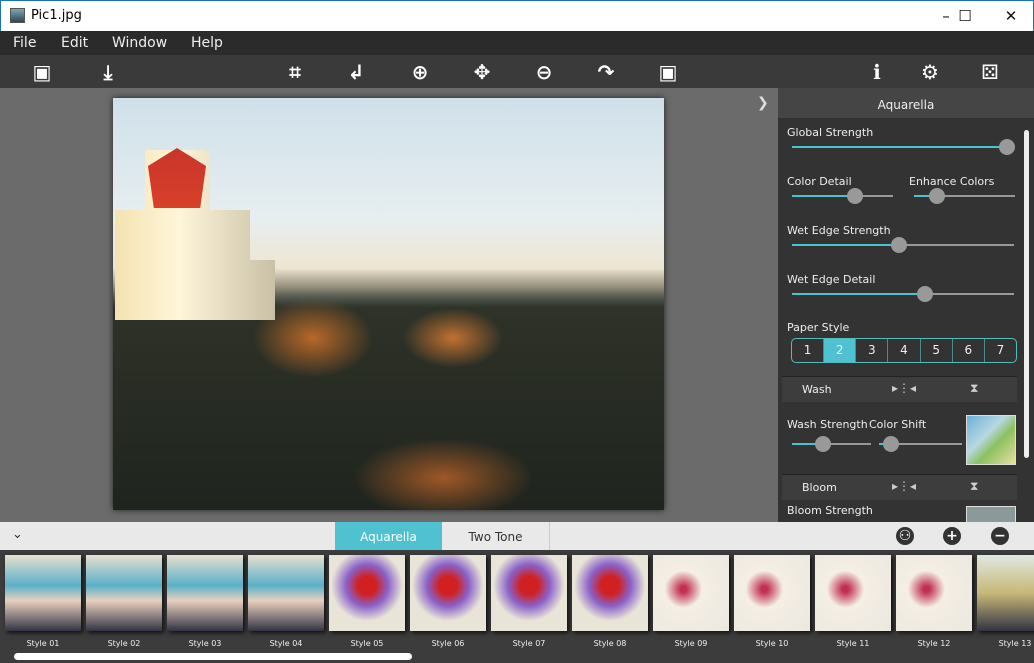 The image size is (1034, 663). Describe the element at coordinates (42, 72) in the screenshot. I see `open-image-icon: ▣` at that location.